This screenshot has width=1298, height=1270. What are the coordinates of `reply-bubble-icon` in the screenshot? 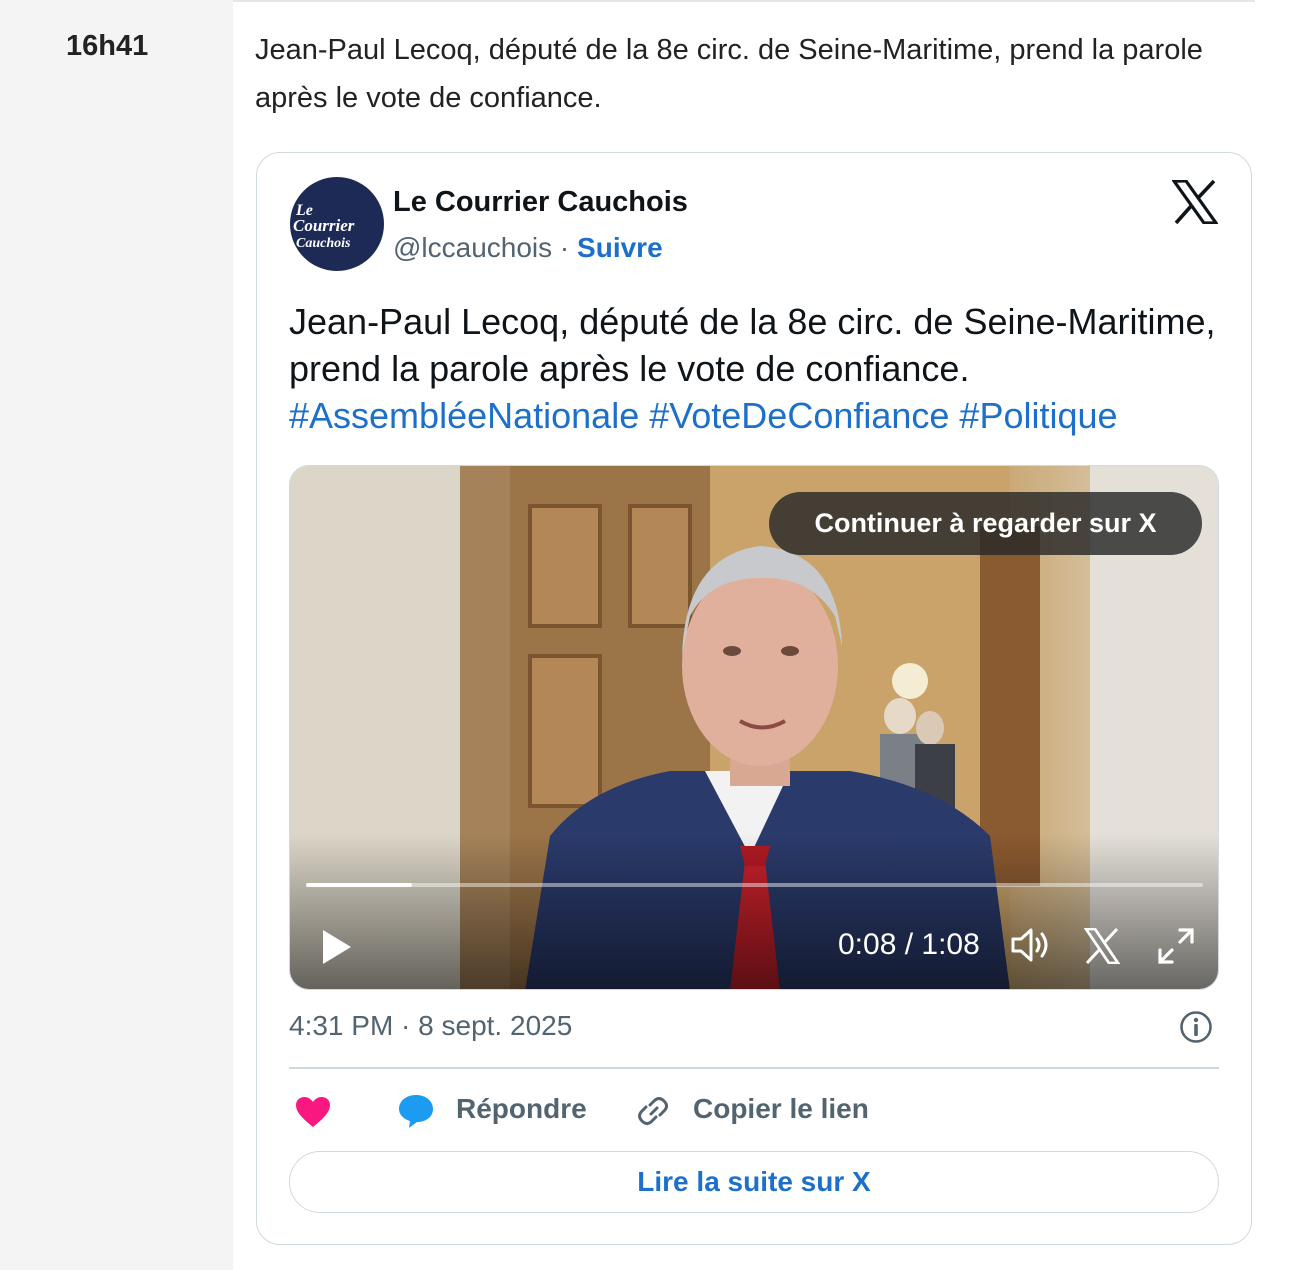 It's located at (416, 1111).